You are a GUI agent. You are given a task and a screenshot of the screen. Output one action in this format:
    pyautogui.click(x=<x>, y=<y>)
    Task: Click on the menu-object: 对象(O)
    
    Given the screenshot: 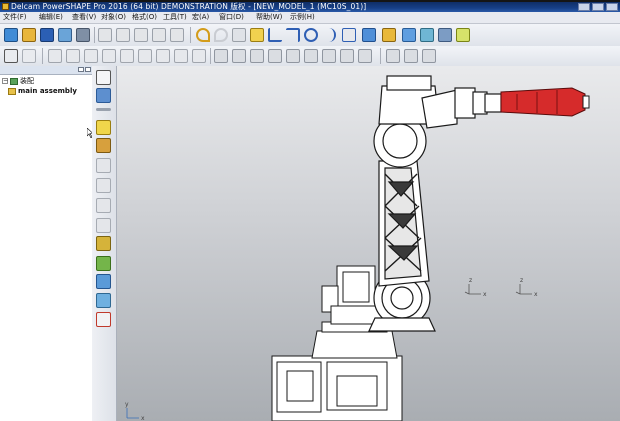 What is the action you would take?
    pyautogui.click(x=113, y=17)
    